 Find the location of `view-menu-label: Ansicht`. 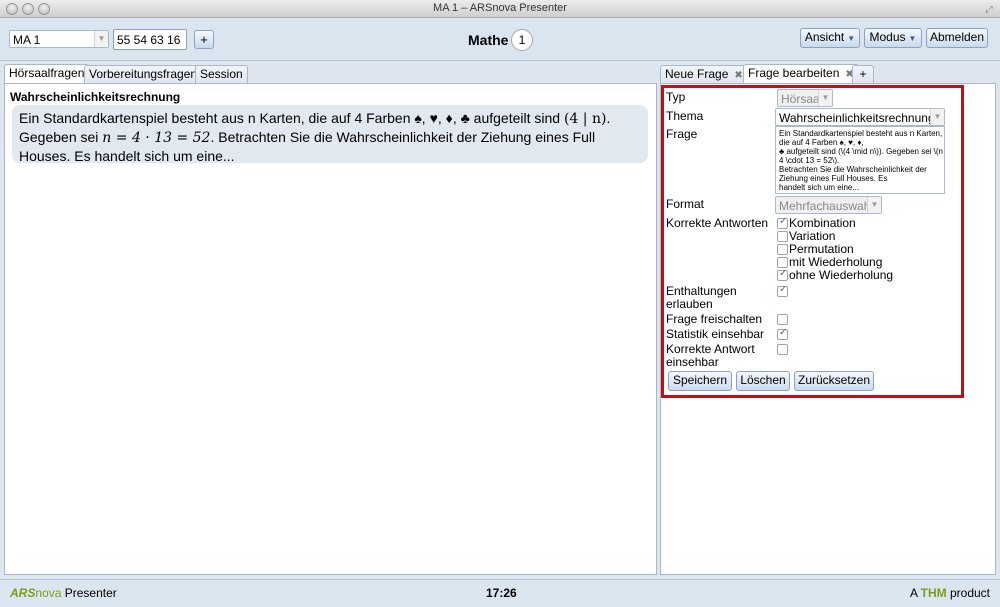

view-menu-label: Ansicht is located at coordinates (824, 37).